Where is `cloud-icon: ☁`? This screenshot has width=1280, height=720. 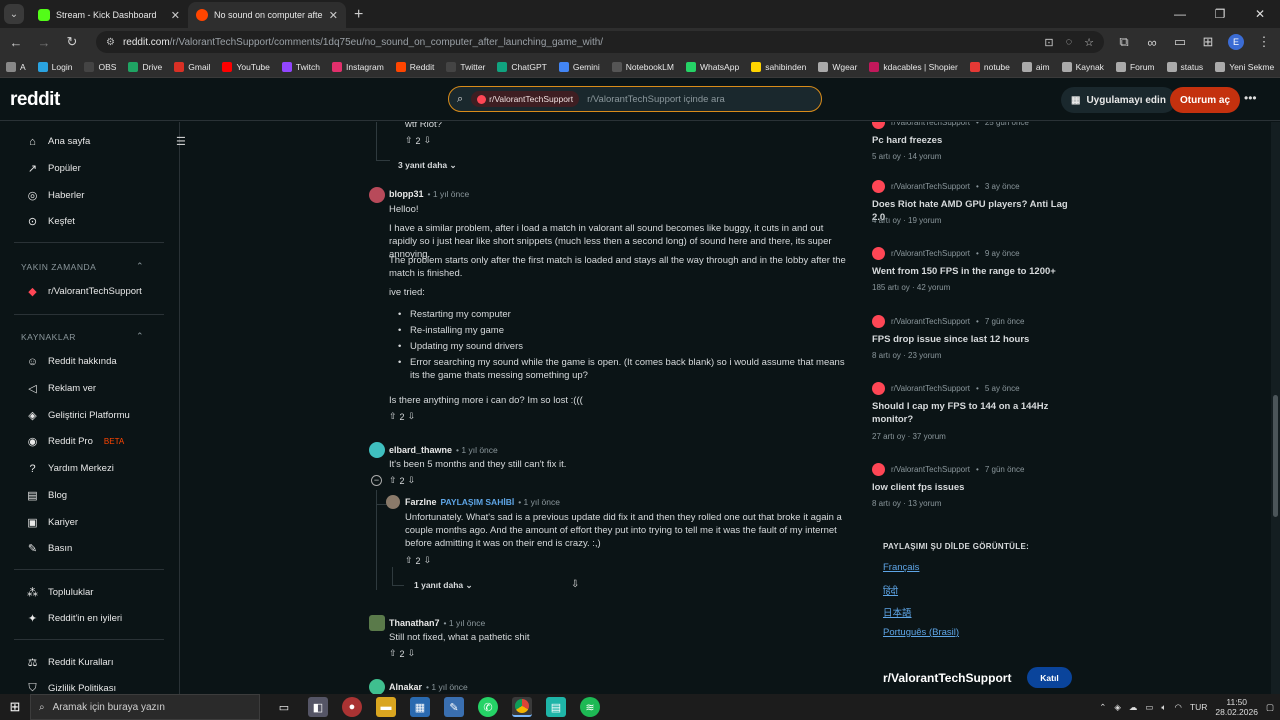
cloud-icon: ☁ is located at coordinates (1133, 707).